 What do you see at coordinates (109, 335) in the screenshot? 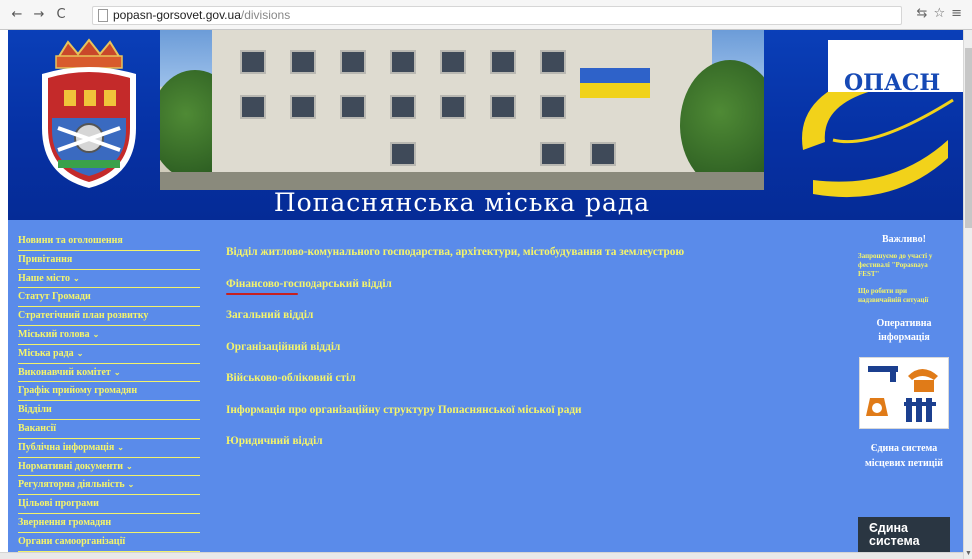
I see `sidebar-item-mayor: Міський голова ⌄` at bounding box center [109, 335].